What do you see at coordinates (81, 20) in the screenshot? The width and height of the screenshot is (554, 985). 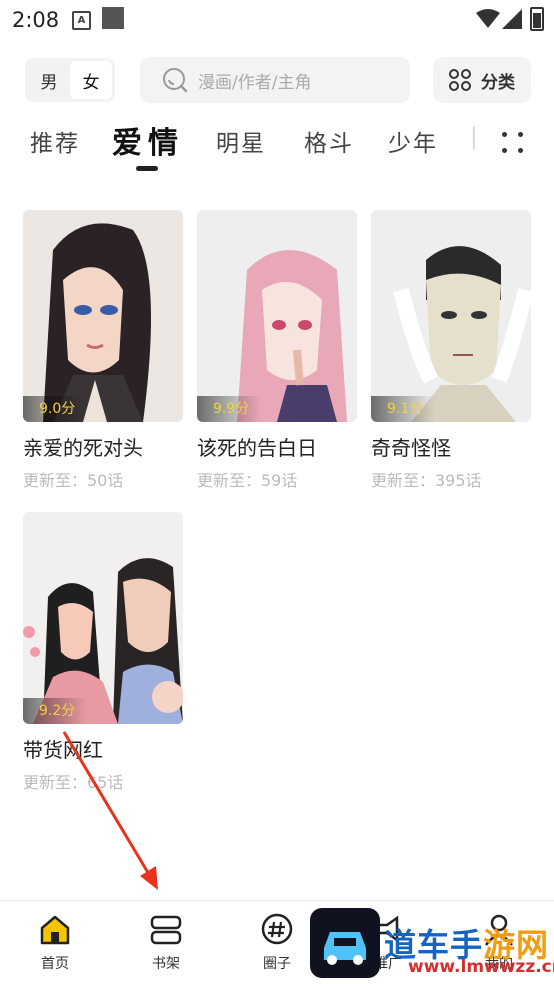 I see `notification-icon: A` at bounding box center [81, 20].